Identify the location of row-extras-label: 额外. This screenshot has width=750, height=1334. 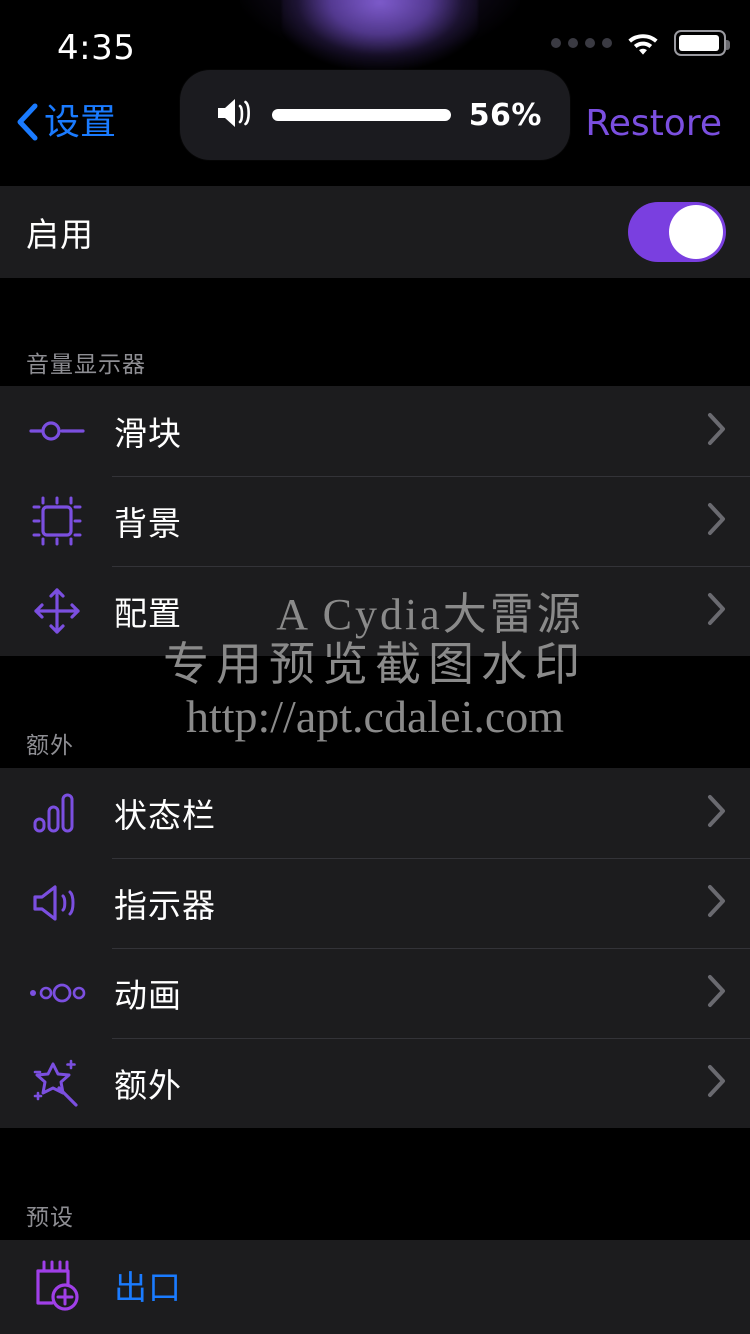
(148, 1085).